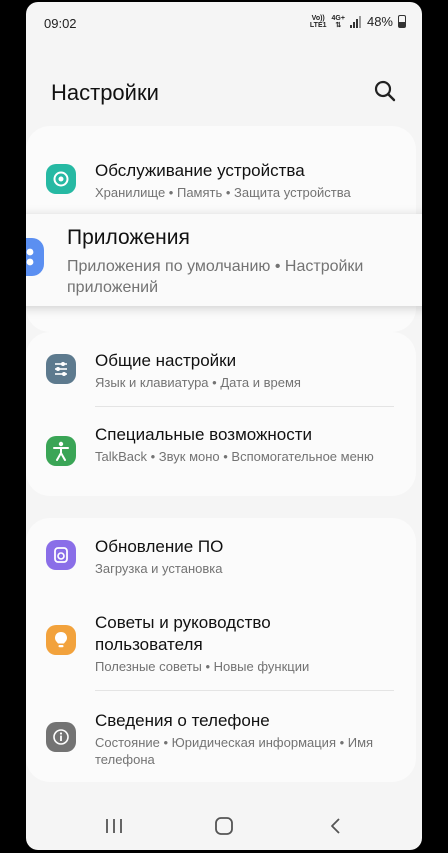 The height and width of the screenshot is (853, 448). I want to click on software-update-title: Обновление ПО, so click(159, 546).